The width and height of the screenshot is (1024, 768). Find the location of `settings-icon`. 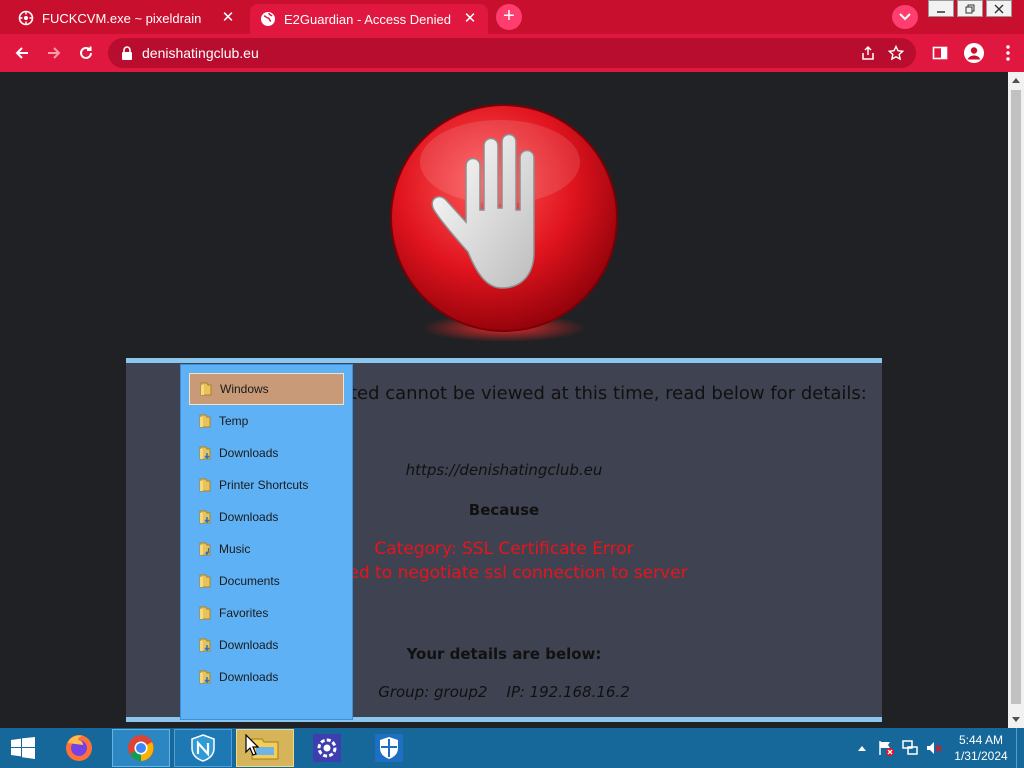

settings-icon is located at coordinates (327, 748).